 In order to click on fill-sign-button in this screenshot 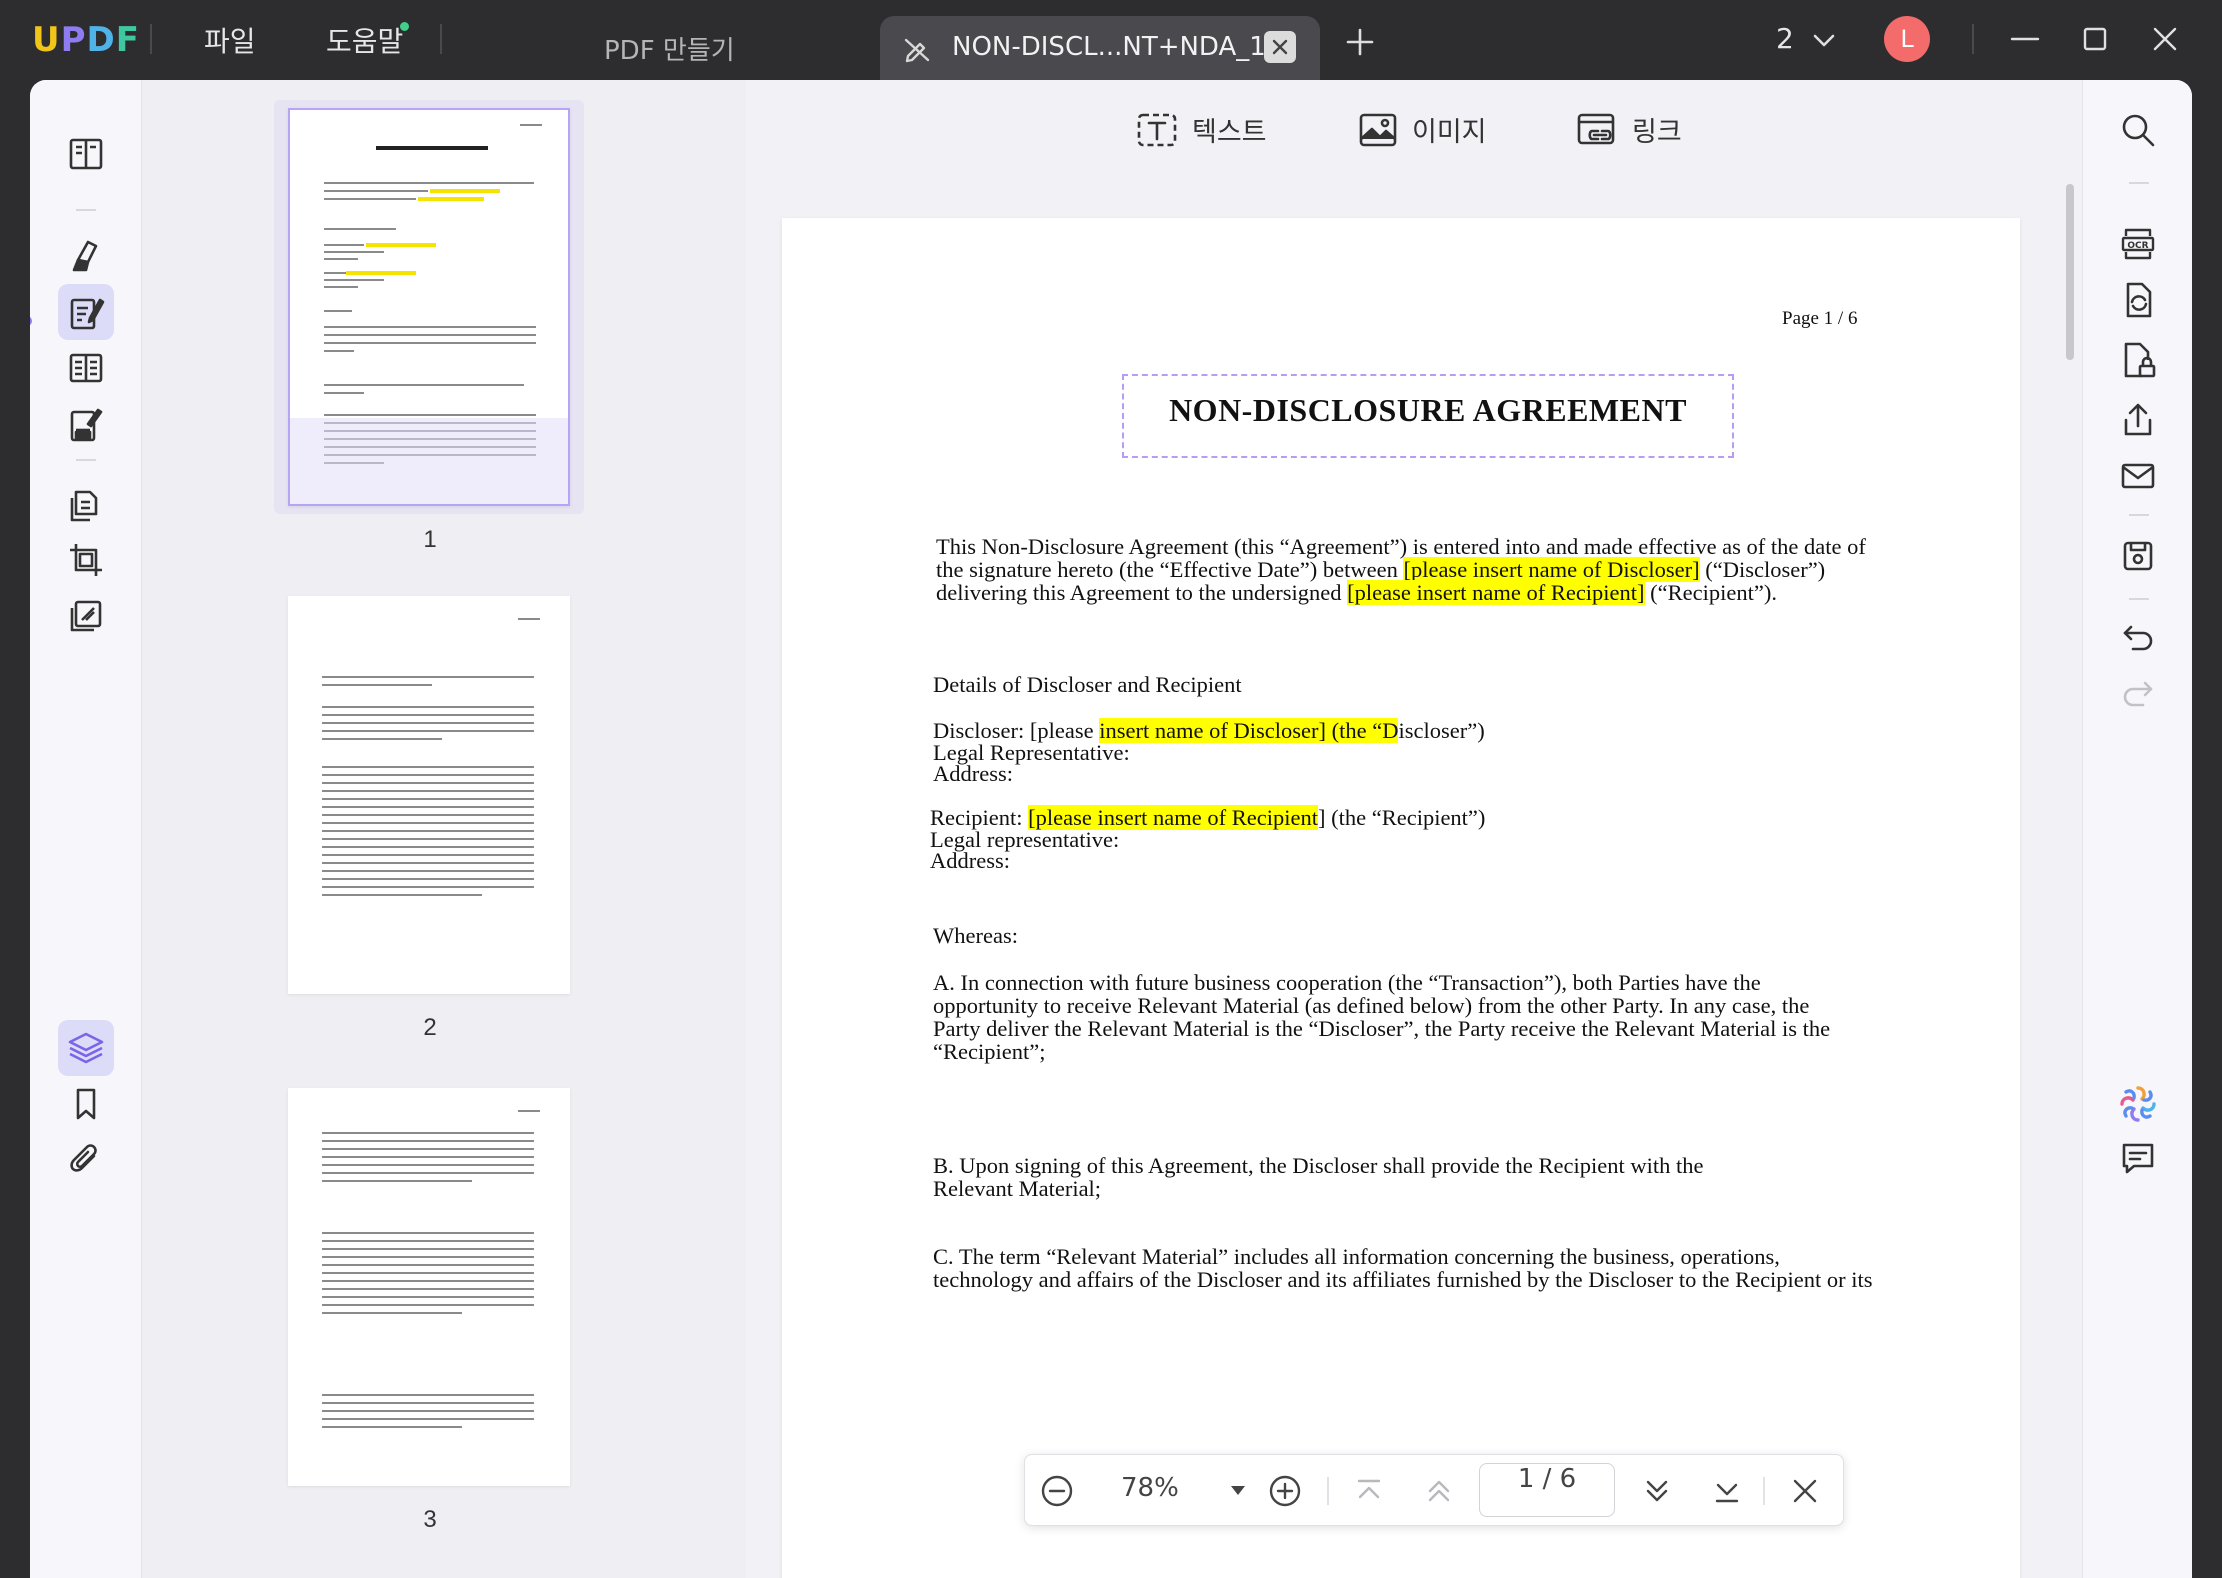, I will do `click(86, 424)`.